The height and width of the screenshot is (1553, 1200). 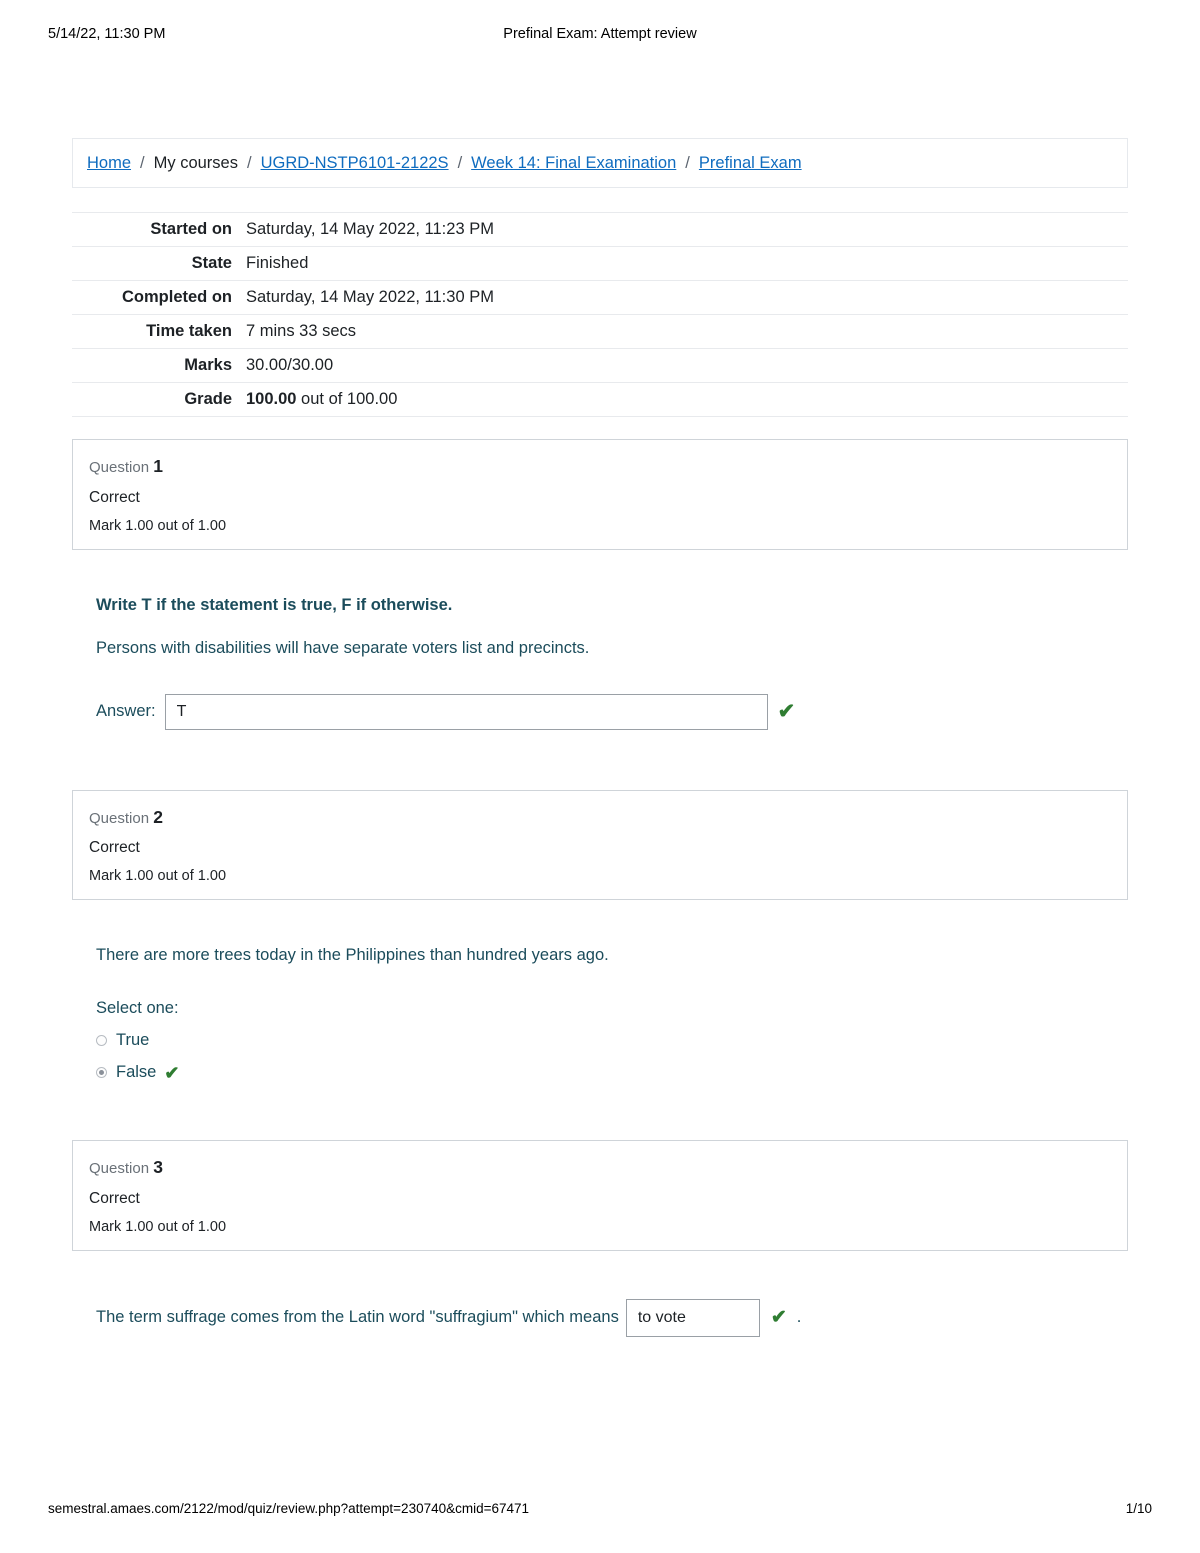 I want to click on question-3-answer-input, so click(x=692, y=1317).